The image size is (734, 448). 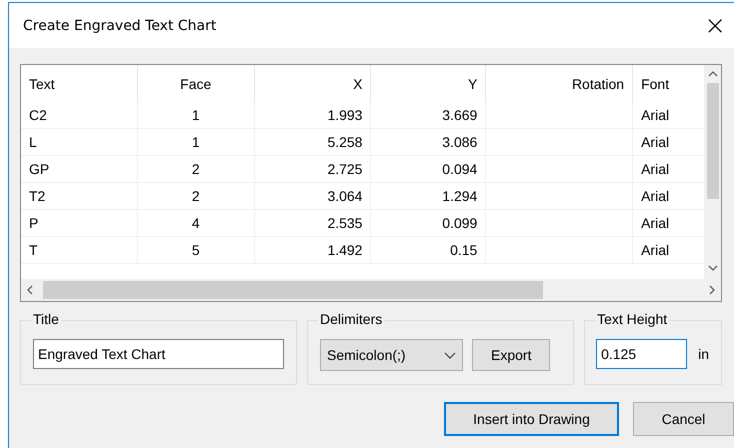 I want to click on dialog-button: Insert into Drawing, so click(x=531, y=419).